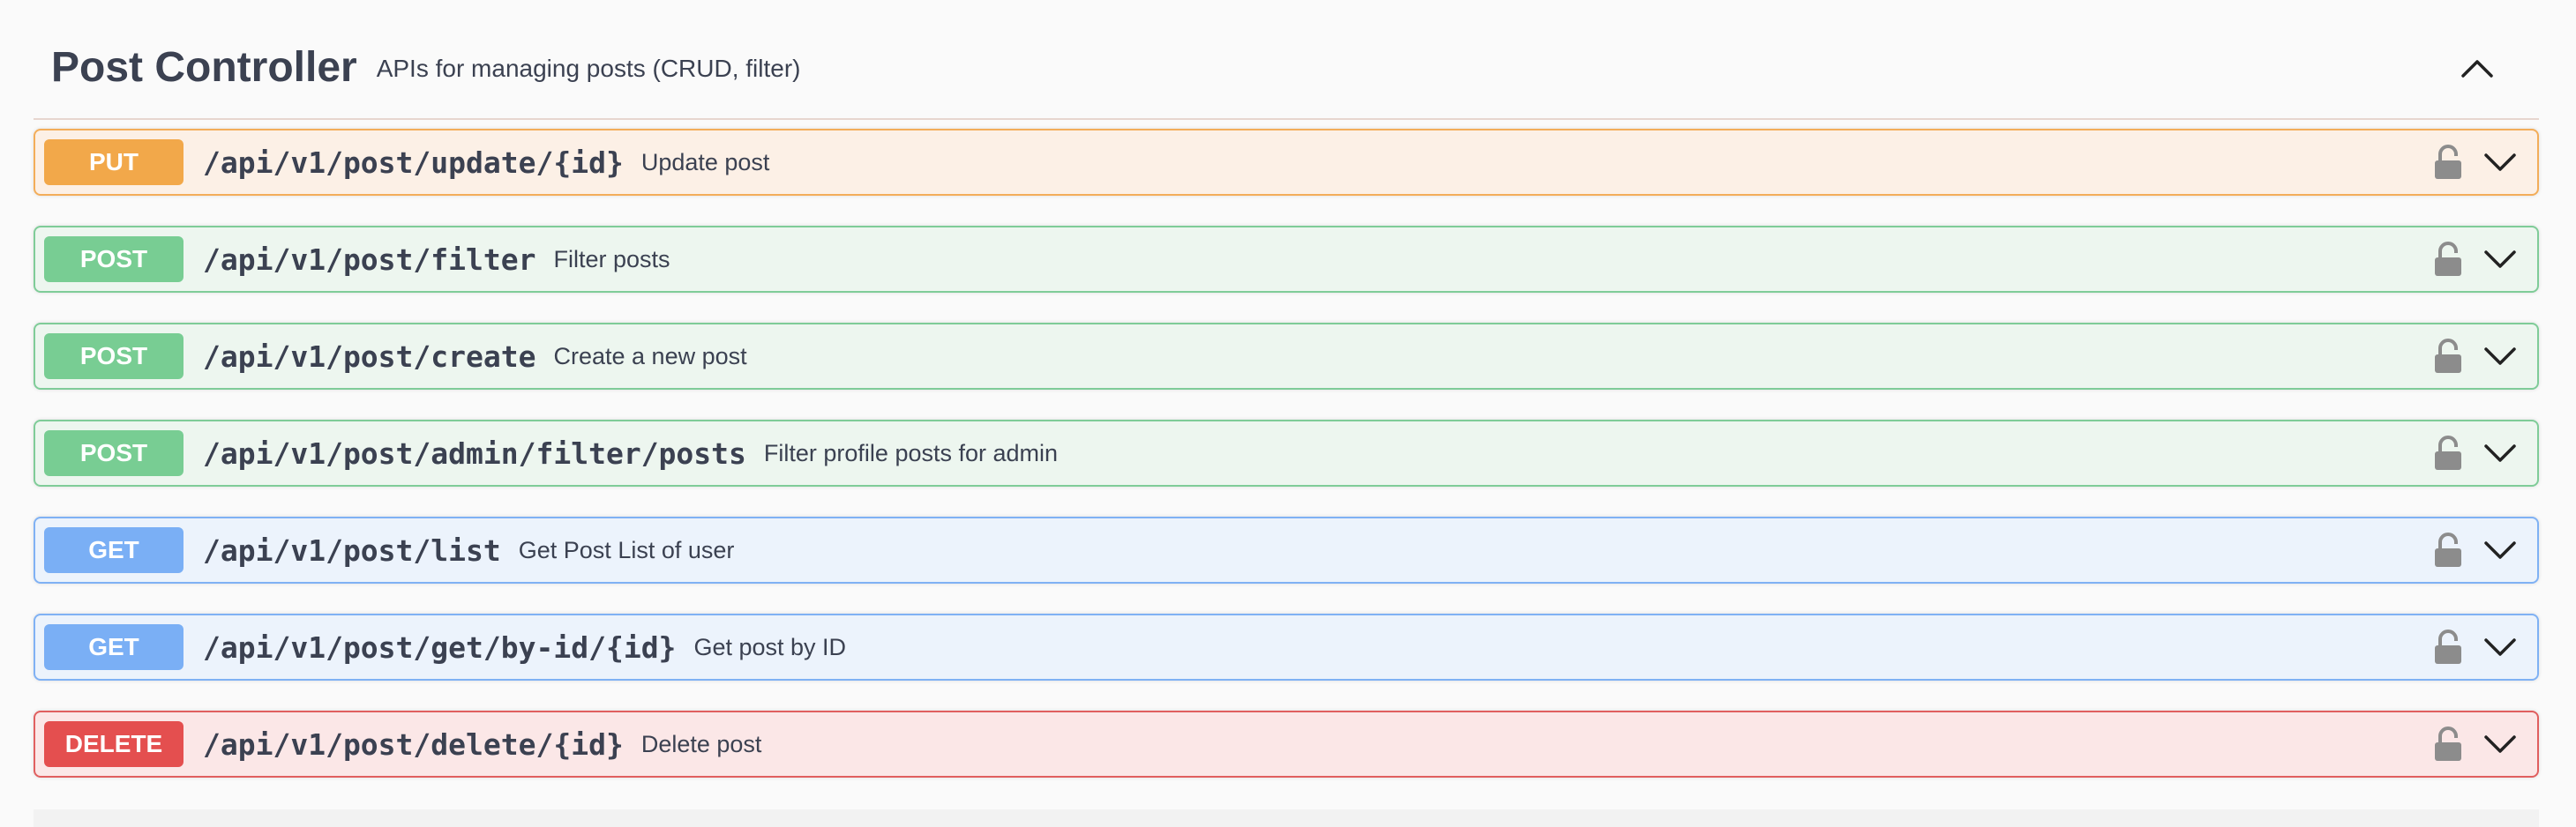  Describe the element at coordinates (475, 453) in the screenshot. I see `operation-path: /api/v1/post/admin/filter/posts` at that location.